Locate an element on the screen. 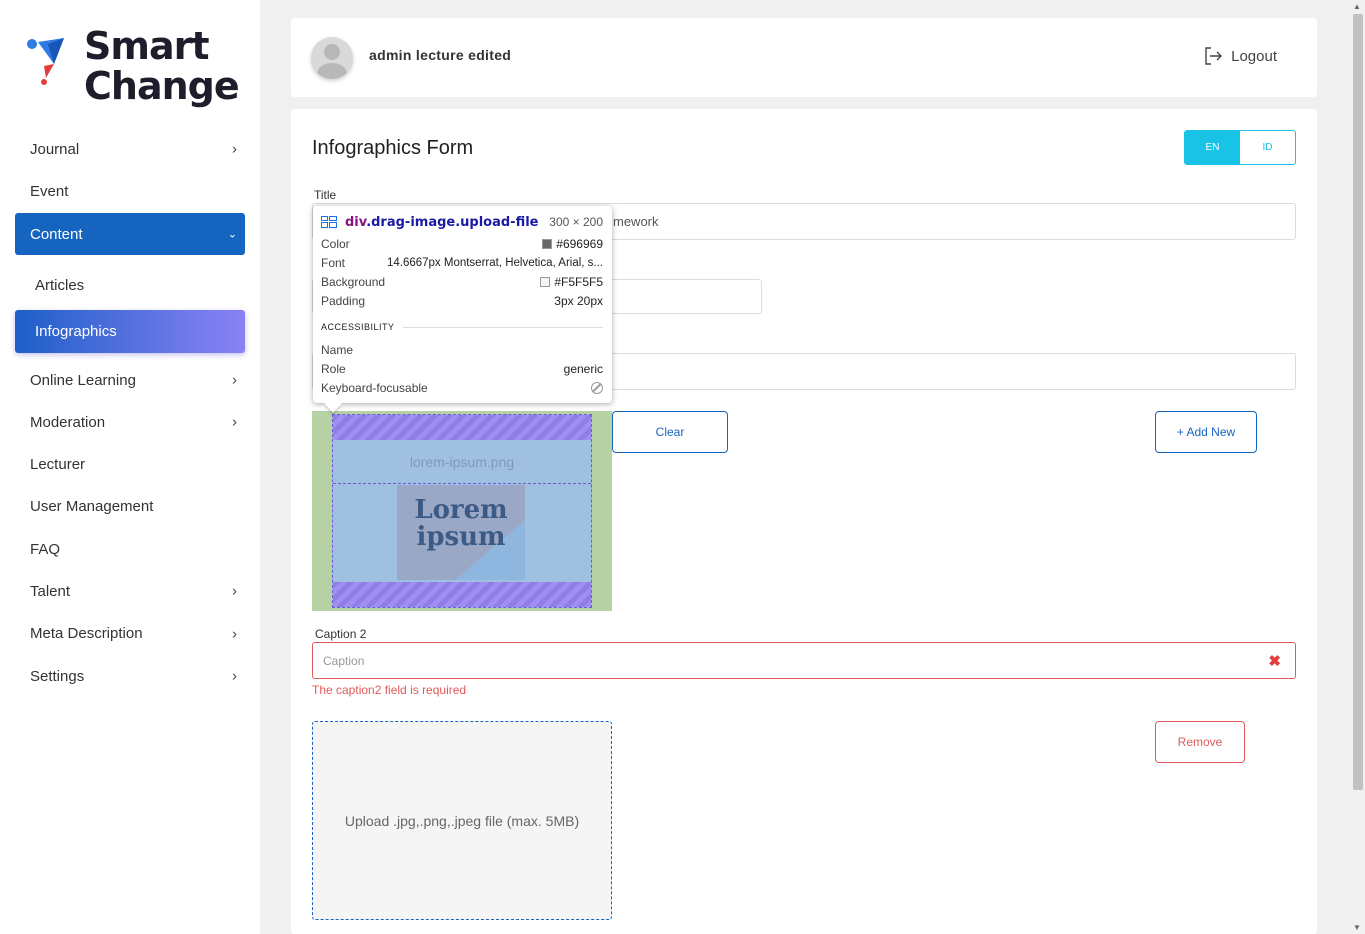 The width and height of the screenshot is (1365, 934). add-new-button: + Add New is located at coordinates (1206, 432).